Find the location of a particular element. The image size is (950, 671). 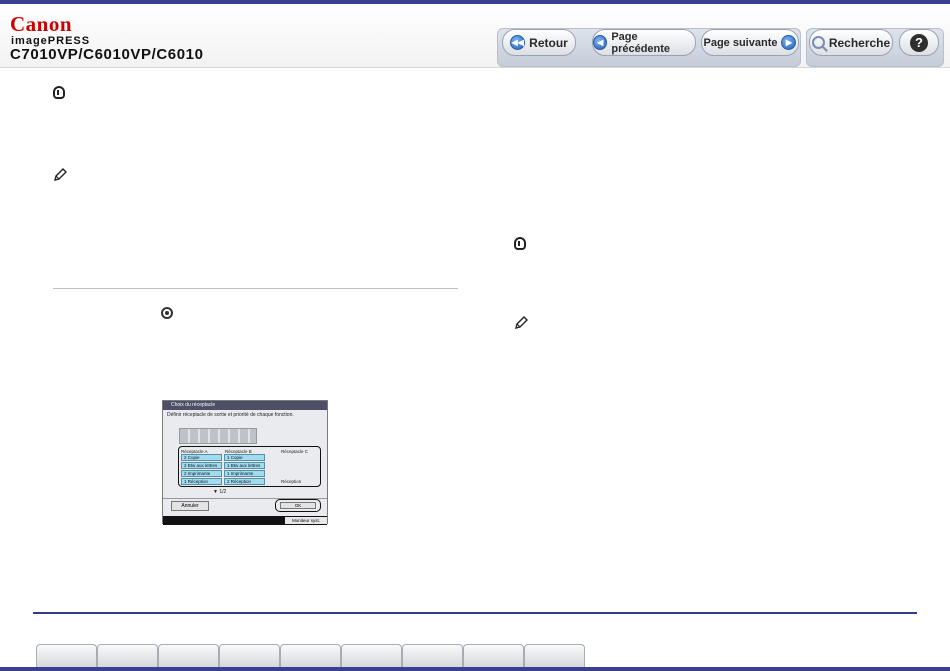

search-label: Recherche is located at coordinates (859, 42).